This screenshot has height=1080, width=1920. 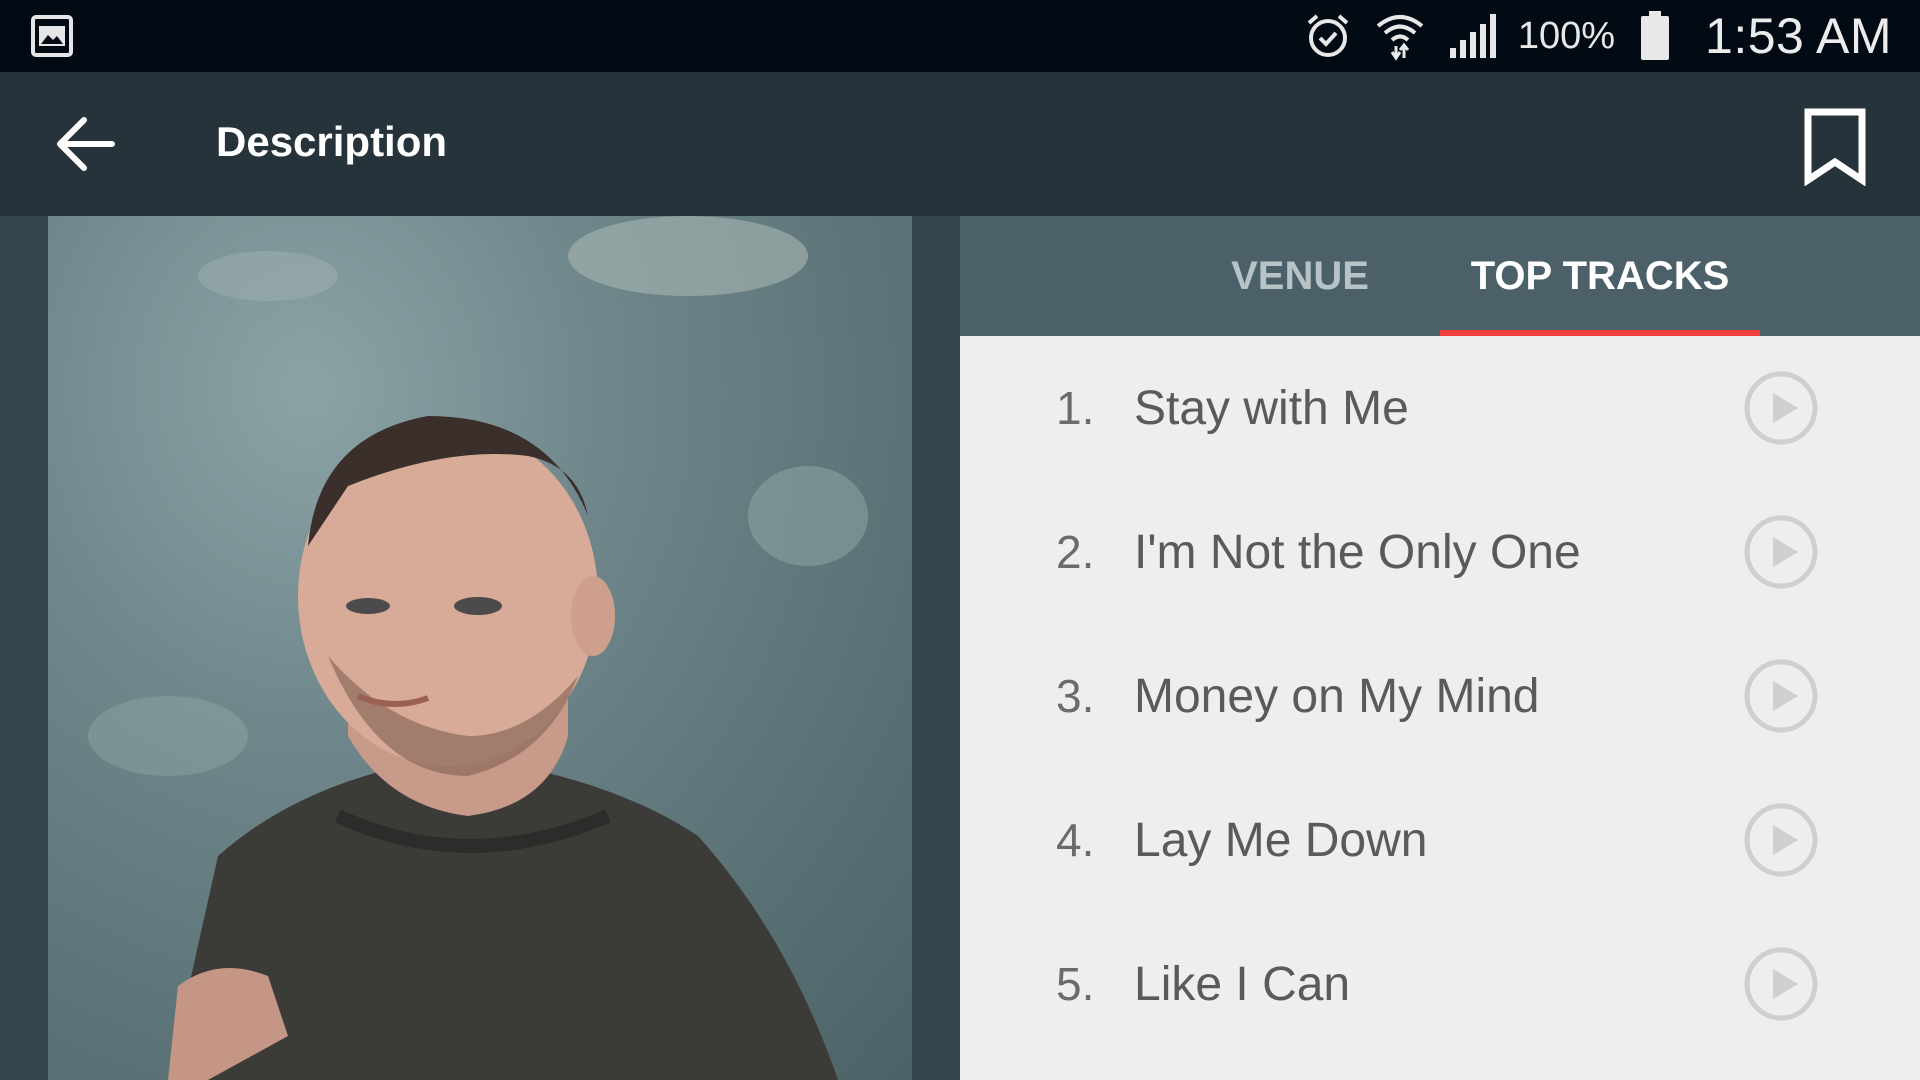 What do you see at coordinates (1328, 36) in the screenshot?
I see `alarm-icon` at bounding box center [1328, 36].